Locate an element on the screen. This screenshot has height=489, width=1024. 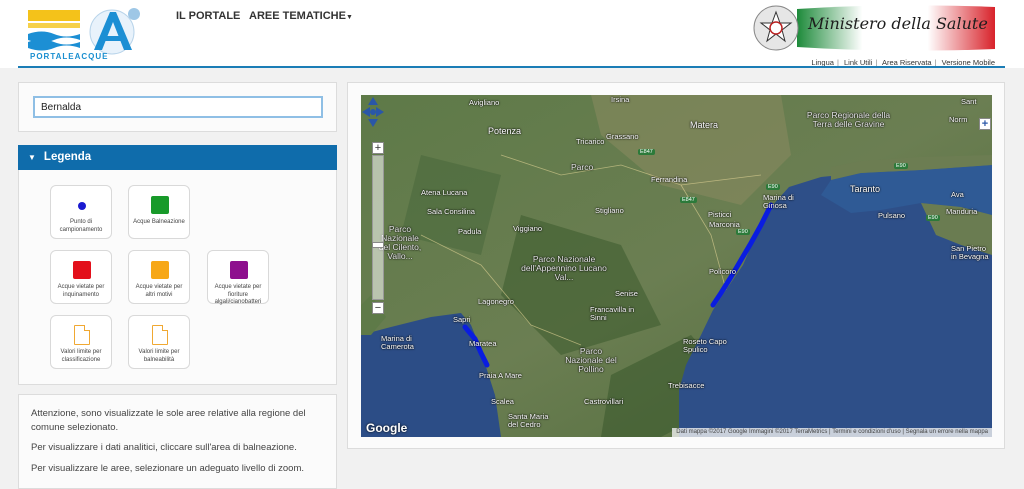
place-label: Ferrandina is located at coordinates (669, 179).